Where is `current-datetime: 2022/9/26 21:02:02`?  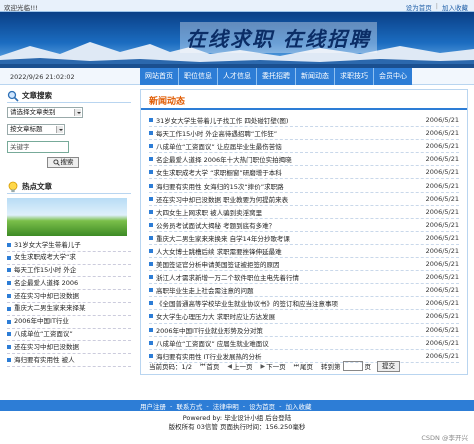 current-datetime: 2022/9/26 21:02:02 is located at coordinates (42, 77).